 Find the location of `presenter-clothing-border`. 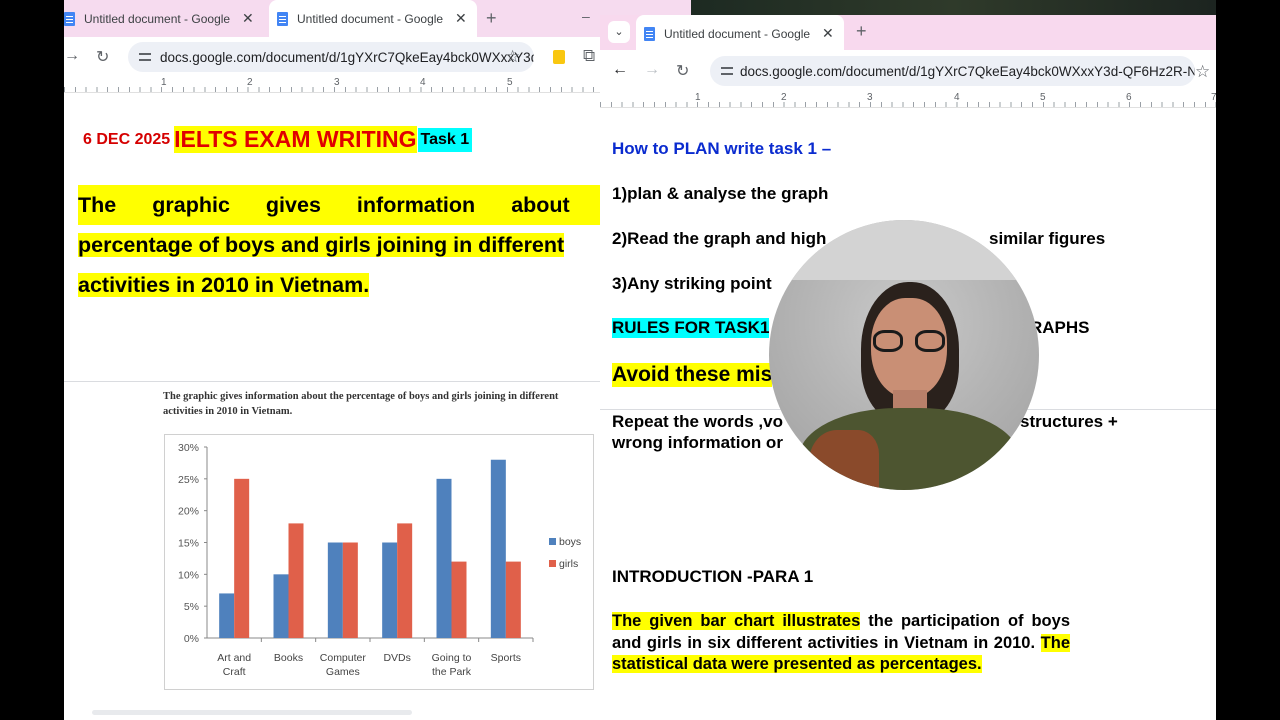

presenter-clothing-border is located at coordinates (844, 460).